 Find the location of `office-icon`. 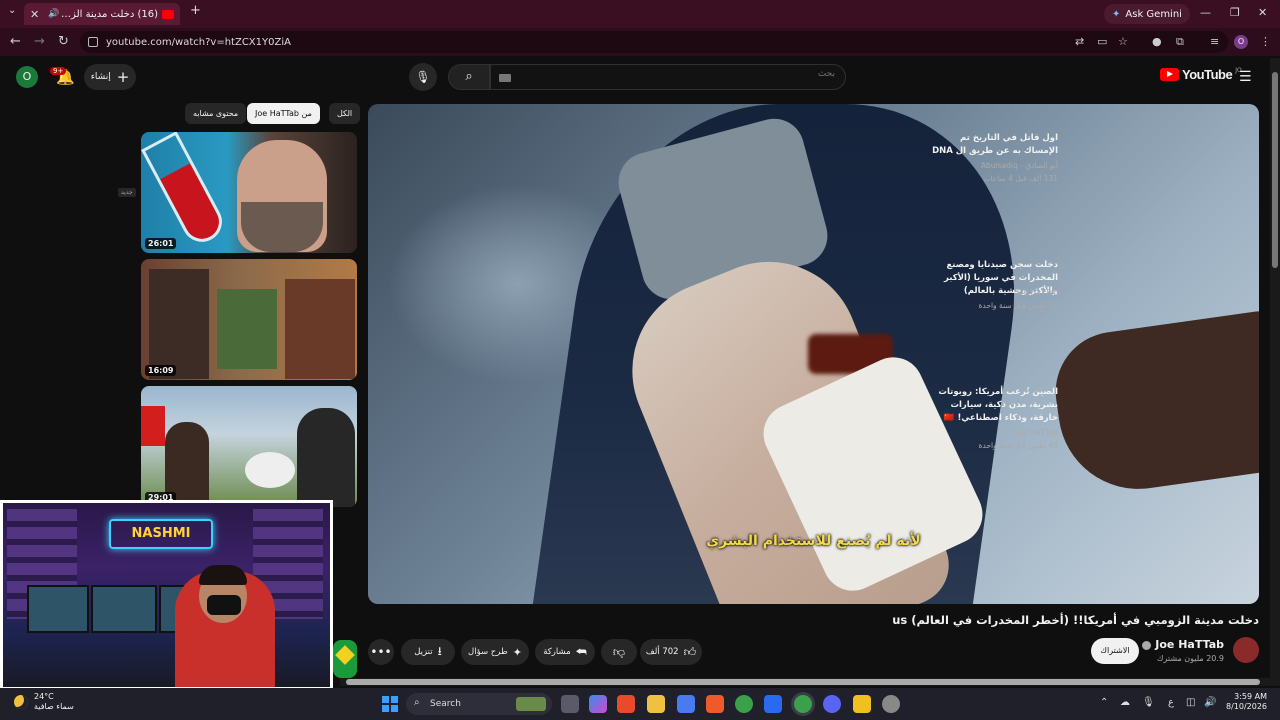

office-icon is located at coordinates (626, 704).